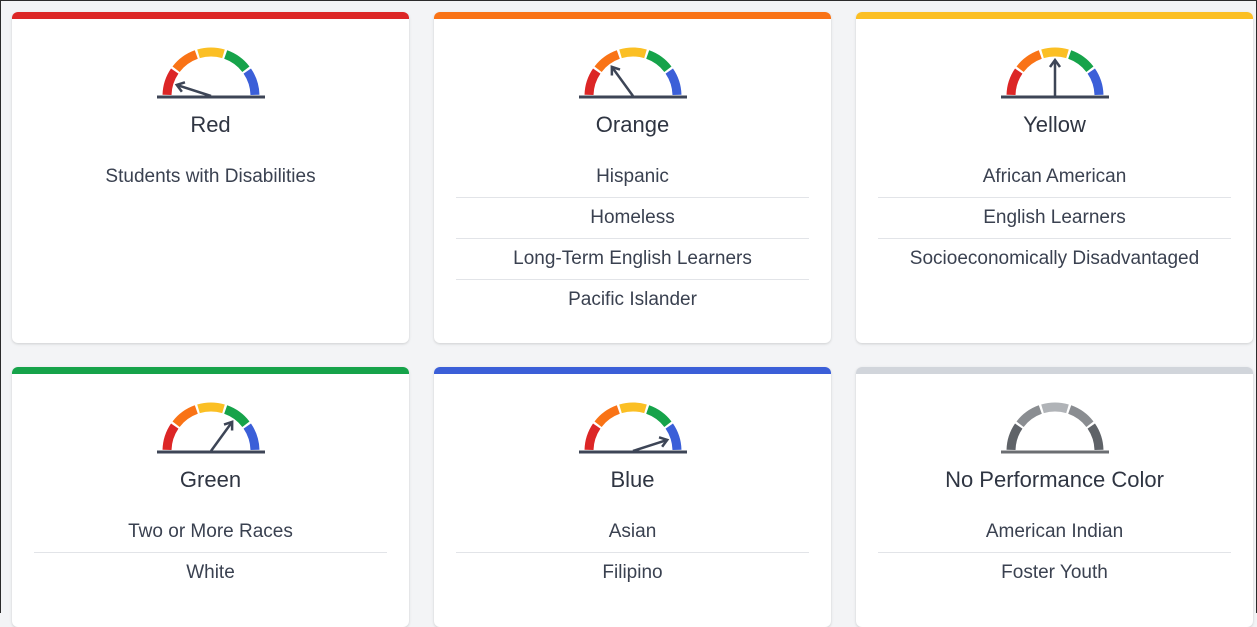 The width and height of the screenshot is (1257, 627). I want to click on student-group-list: Students with Disabilities, so click(210, 177).